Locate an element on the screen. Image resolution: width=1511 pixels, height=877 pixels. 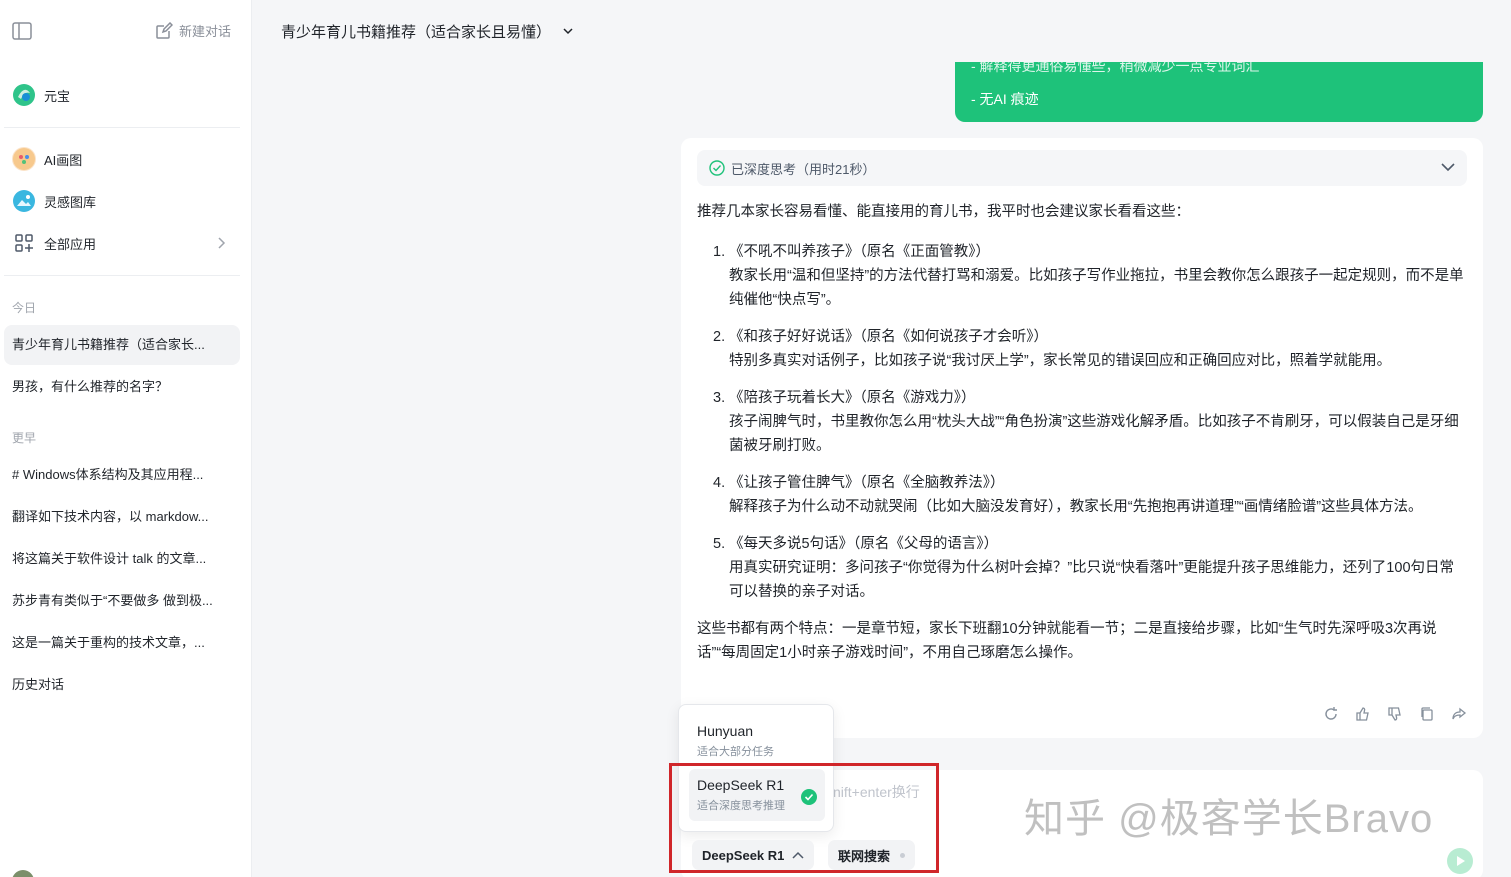
model-option-desc: 适合深度思考推理 is located at coordinates (741, 806).